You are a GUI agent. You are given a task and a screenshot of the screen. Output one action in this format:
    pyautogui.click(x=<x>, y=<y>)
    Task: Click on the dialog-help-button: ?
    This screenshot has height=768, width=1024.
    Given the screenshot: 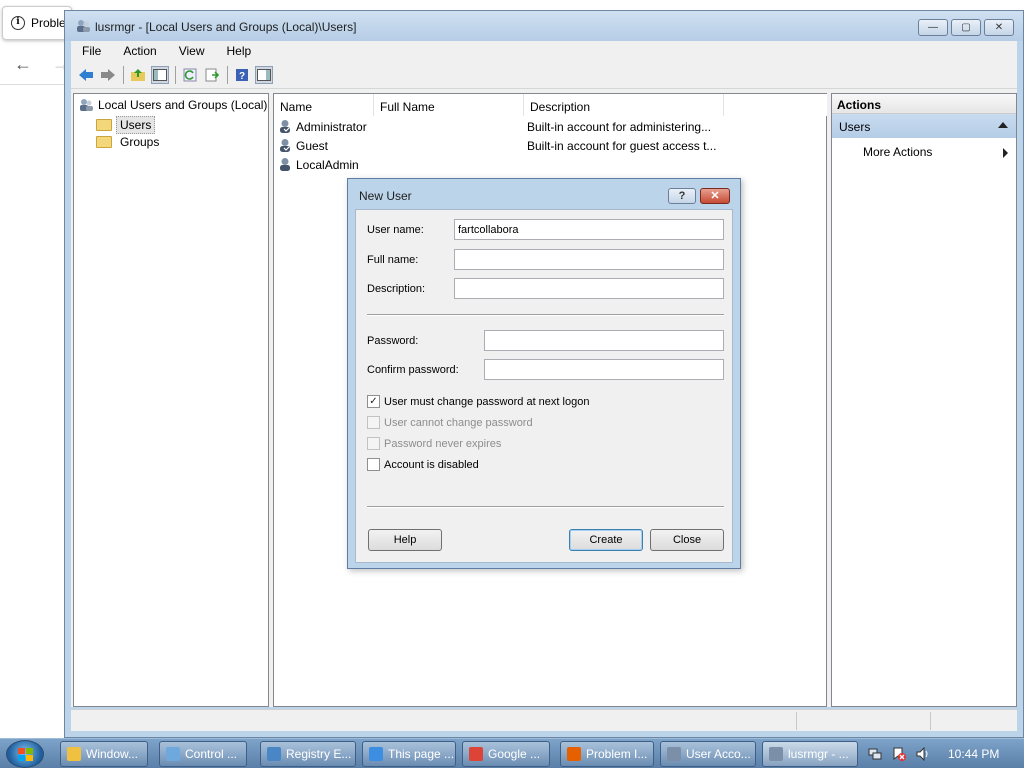 What is the action you would take?
    pyautogui.click(x=682, y=196)
    